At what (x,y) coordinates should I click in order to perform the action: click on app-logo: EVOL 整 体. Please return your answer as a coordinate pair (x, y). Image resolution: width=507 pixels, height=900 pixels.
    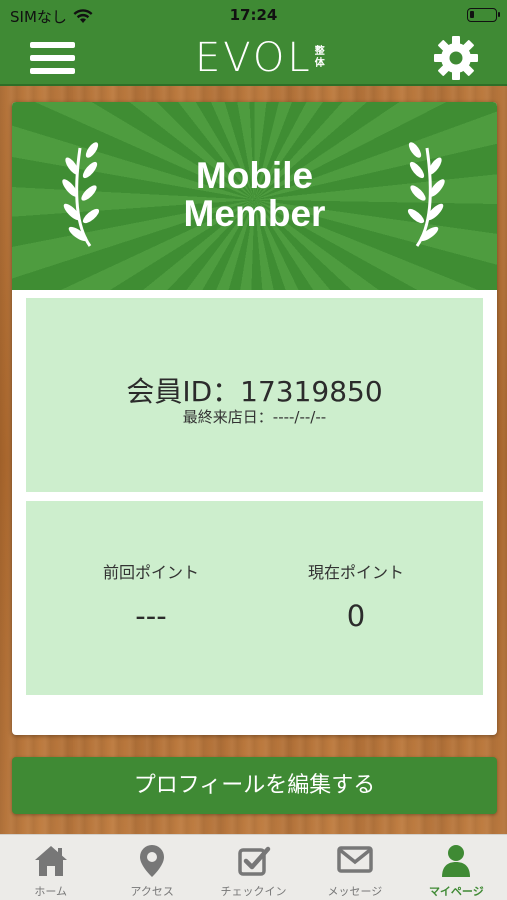
    Looking at the image, I should click on (260, 58).